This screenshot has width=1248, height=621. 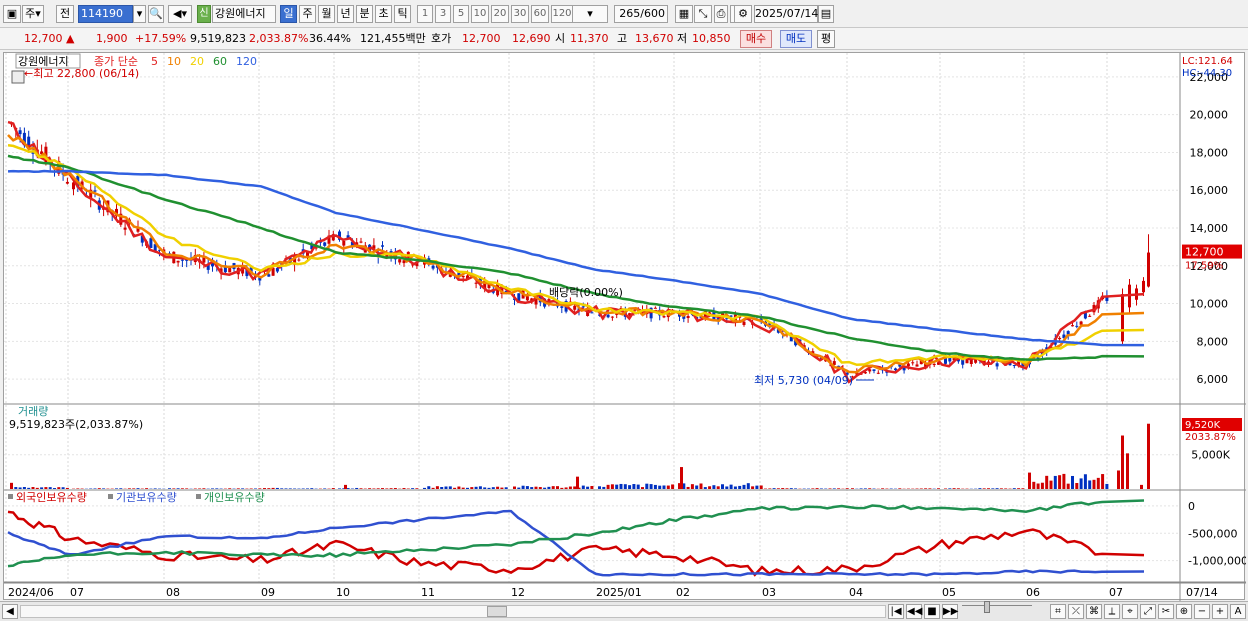 What do you see at coordinates (345, 14) in the screenshot?
I see `period-button-3: 년` at bounding box center [345, 14].